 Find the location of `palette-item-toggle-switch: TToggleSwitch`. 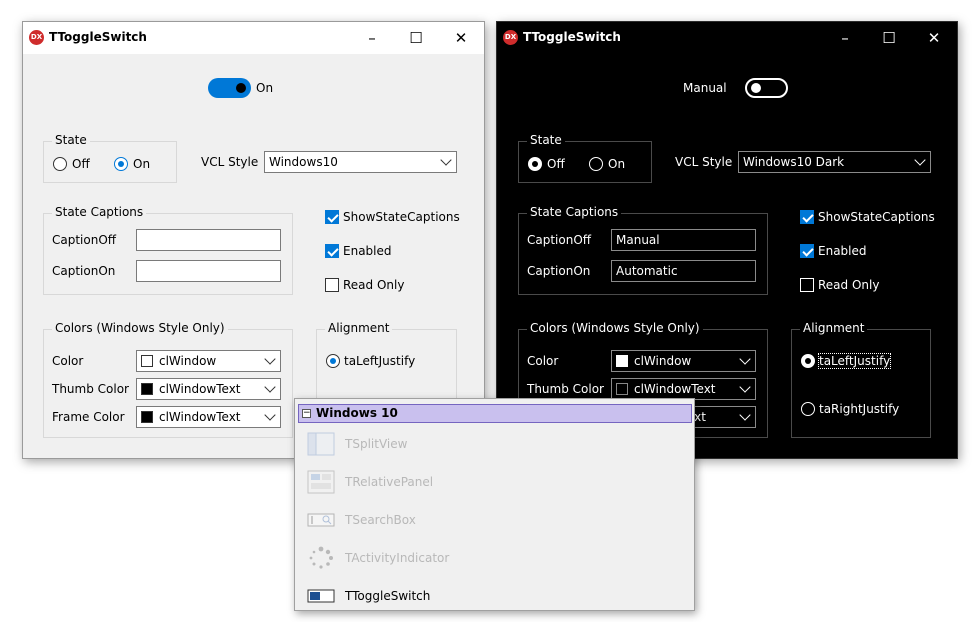

palette-item-toggle-switch: TToggleSwitch is located at coordinates (497, 597).